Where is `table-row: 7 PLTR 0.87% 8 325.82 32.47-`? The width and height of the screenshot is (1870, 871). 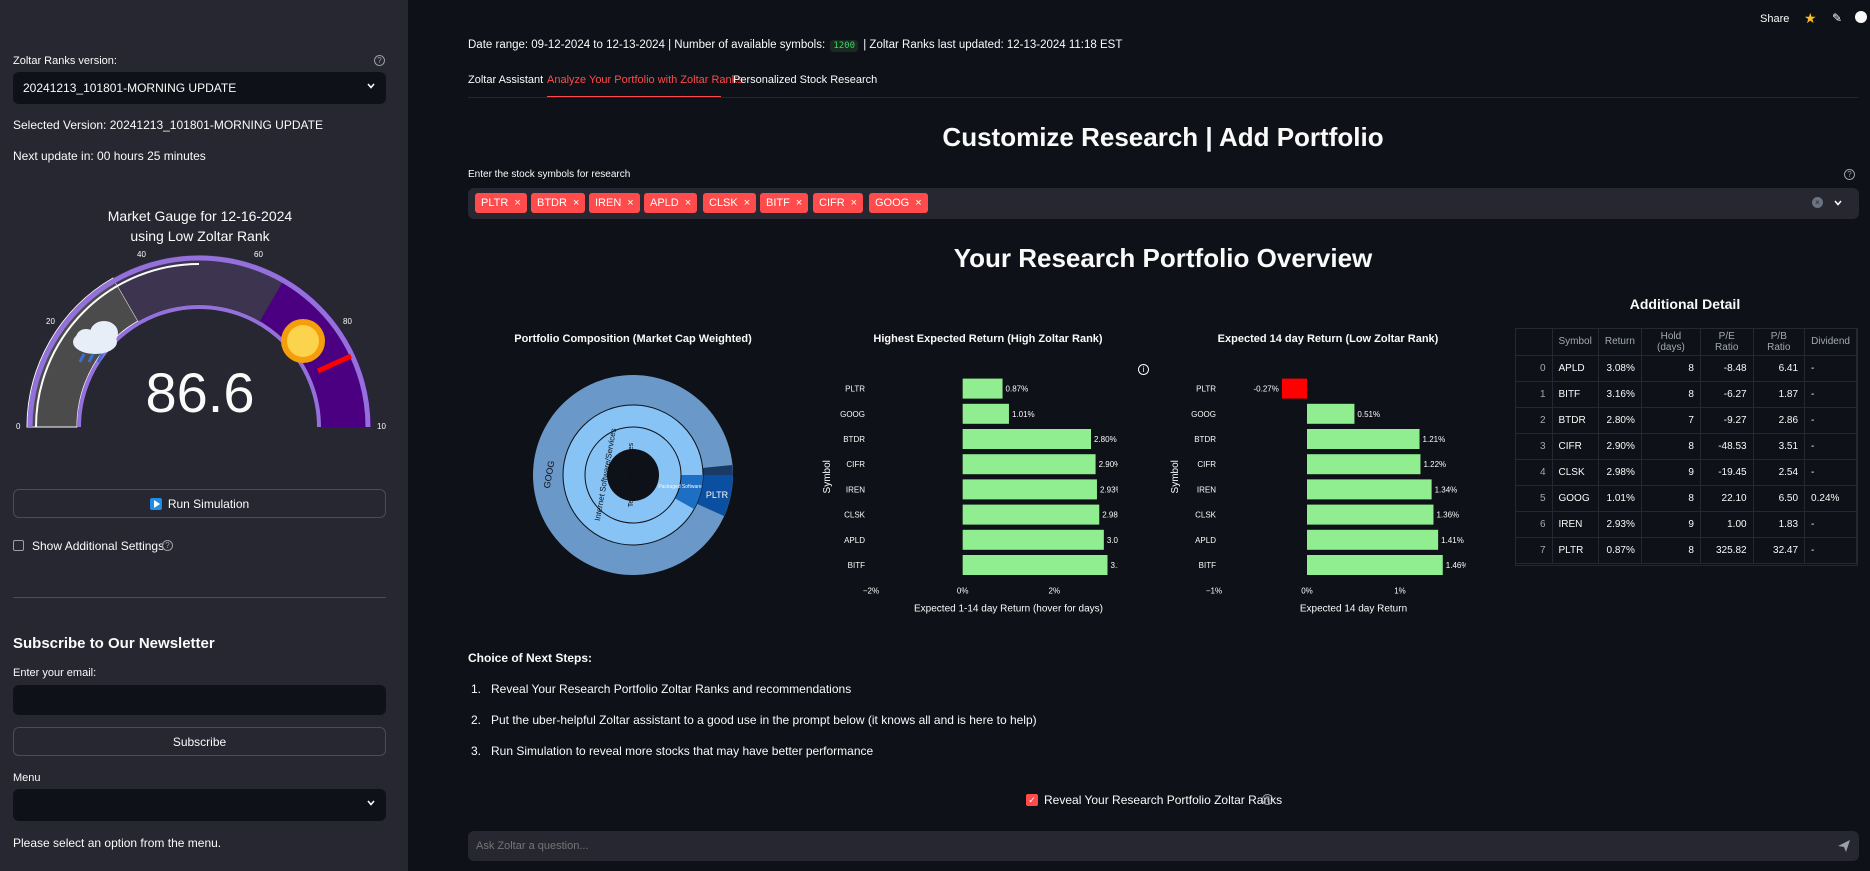
table-row: 7 PLTR 0.87% 8 325.82 32.47- is located at coordinates (1686, 550).